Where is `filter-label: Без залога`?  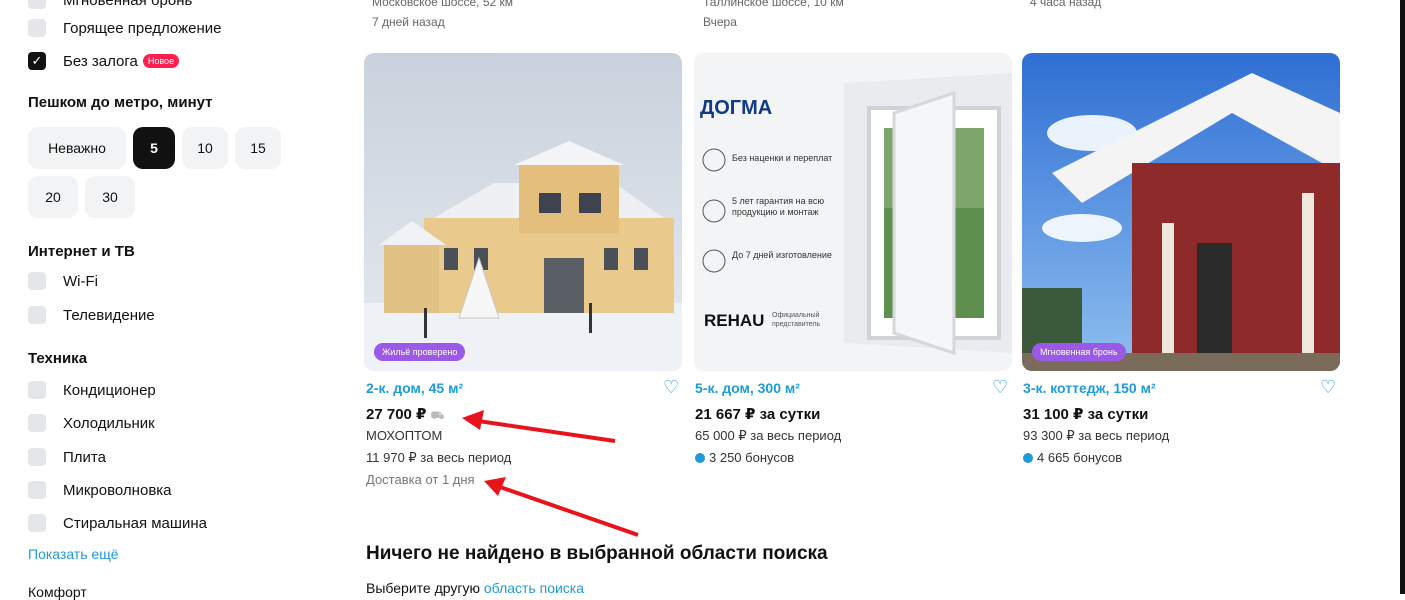 filter-label: Без залога is located at coordinates (100, 61).